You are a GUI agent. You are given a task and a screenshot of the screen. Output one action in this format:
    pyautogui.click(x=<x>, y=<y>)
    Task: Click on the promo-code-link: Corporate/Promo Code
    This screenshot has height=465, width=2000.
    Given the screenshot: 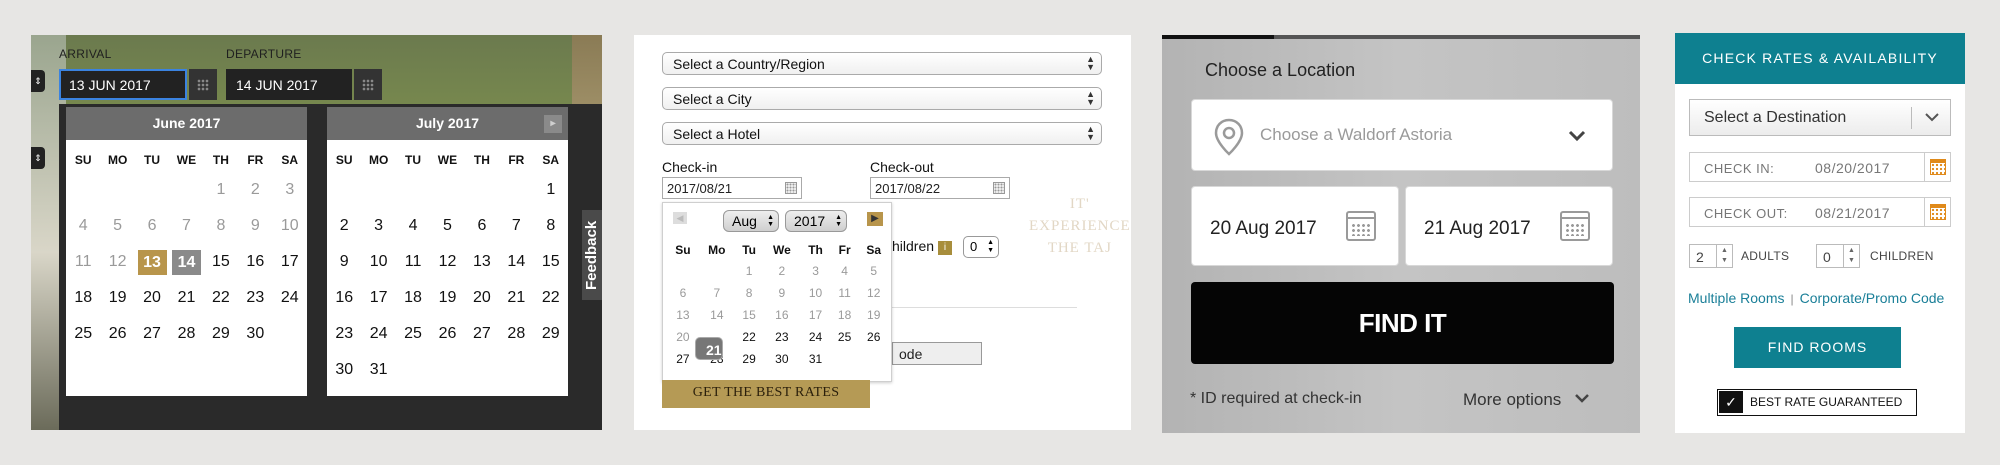 What is the action you would take?
    pyautogui.click(x=1872, y=298)
    